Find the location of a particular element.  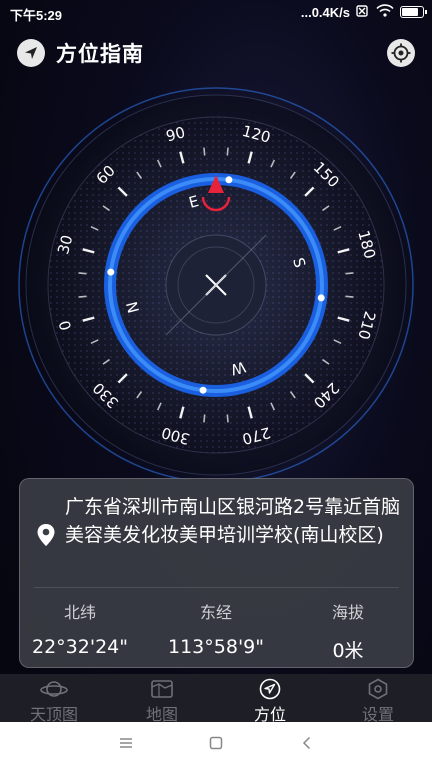

location-pin-icon is located at coordinates (46, 537).